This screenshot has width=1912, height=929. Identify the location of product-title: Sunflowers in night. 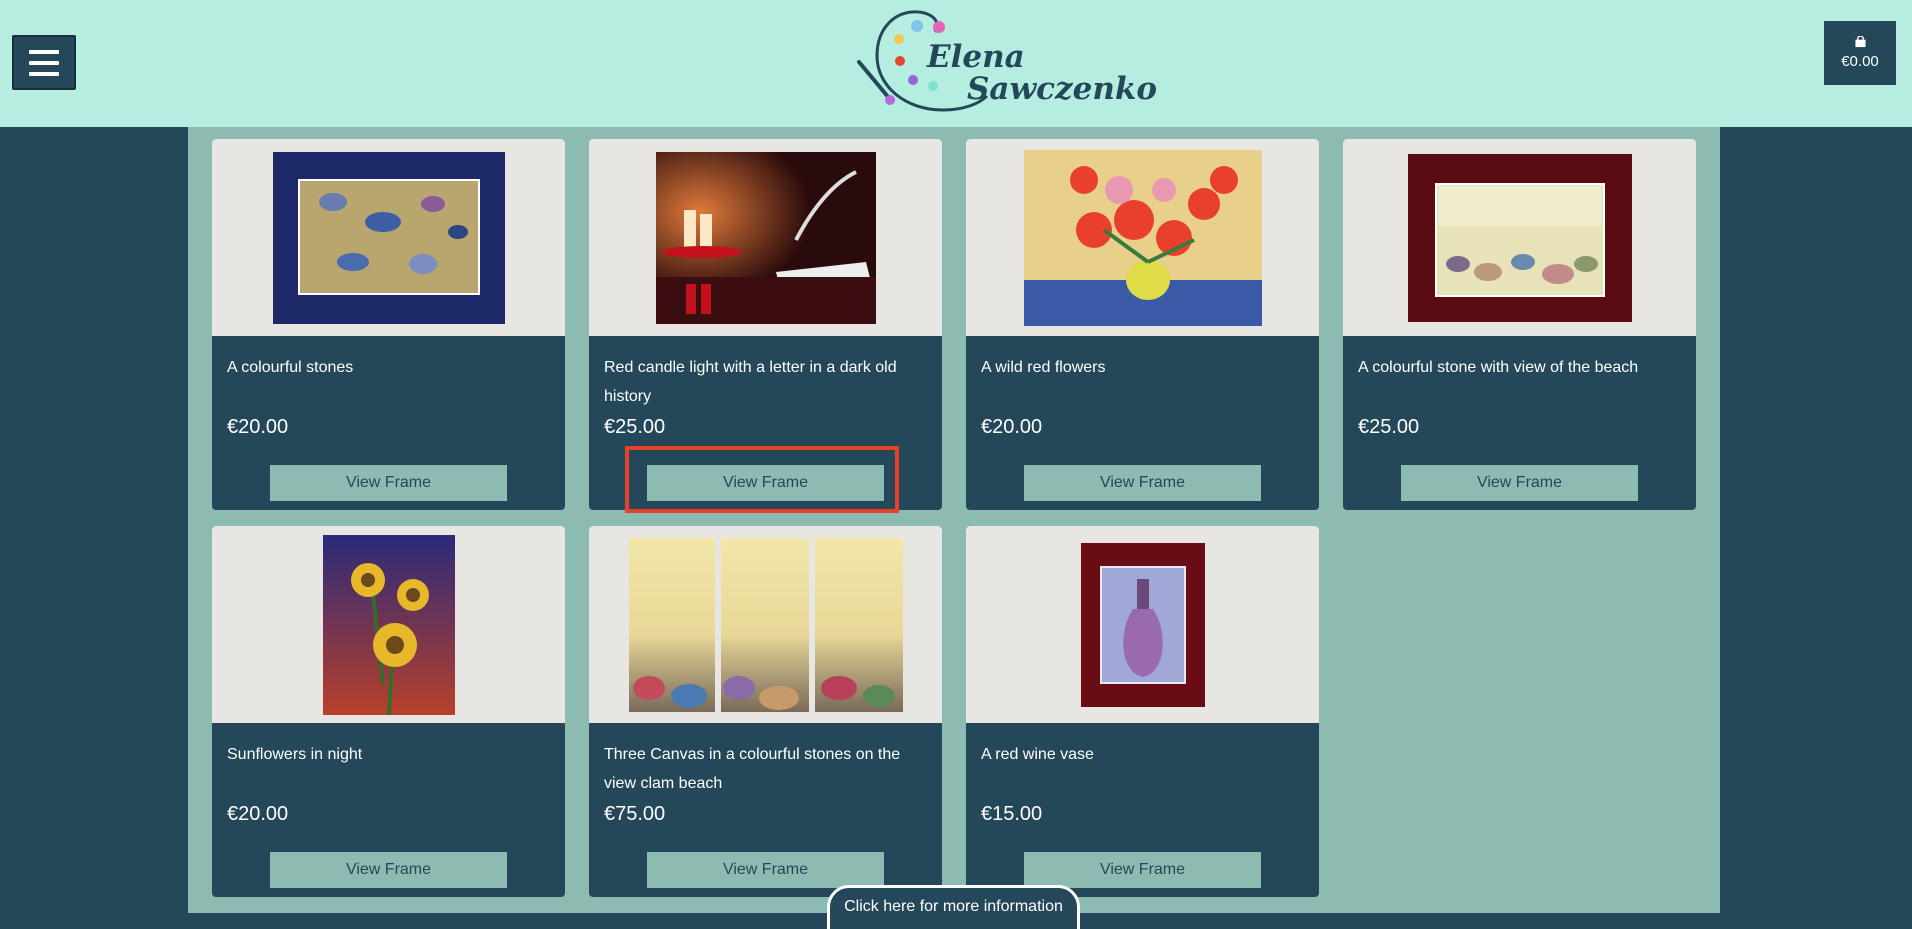
(389, 754).